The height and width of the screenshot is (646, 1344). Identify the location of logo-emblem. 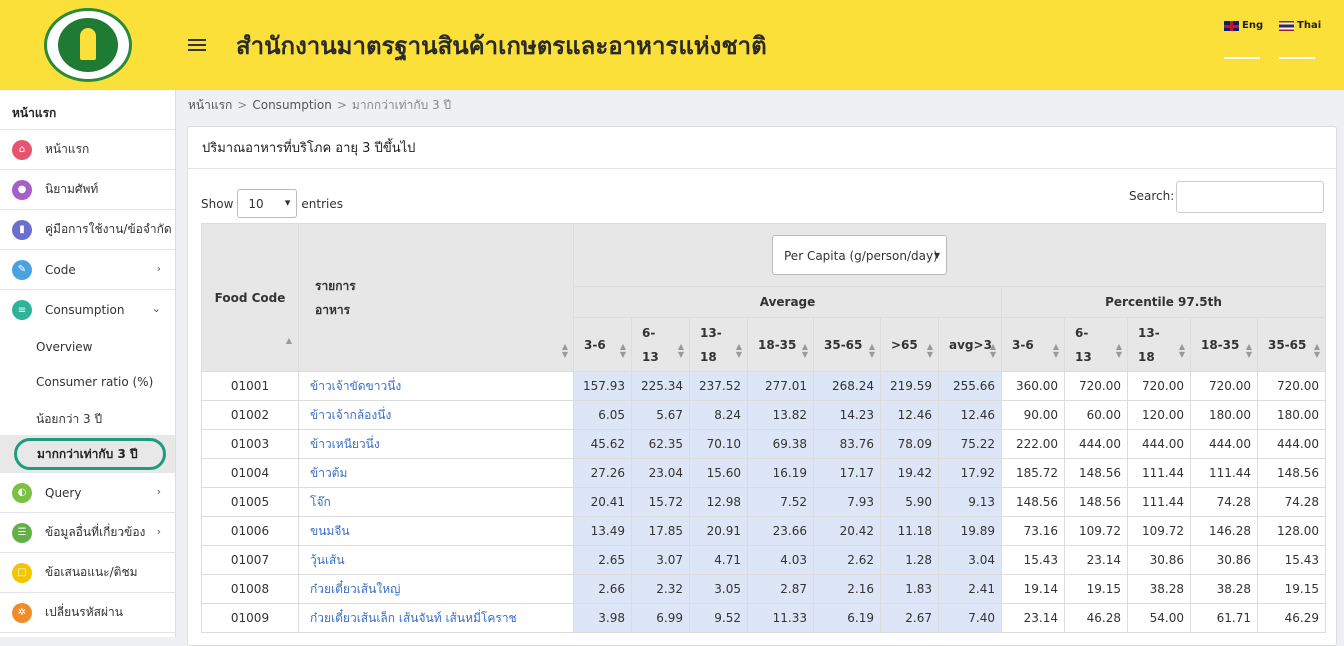
(88, 45).